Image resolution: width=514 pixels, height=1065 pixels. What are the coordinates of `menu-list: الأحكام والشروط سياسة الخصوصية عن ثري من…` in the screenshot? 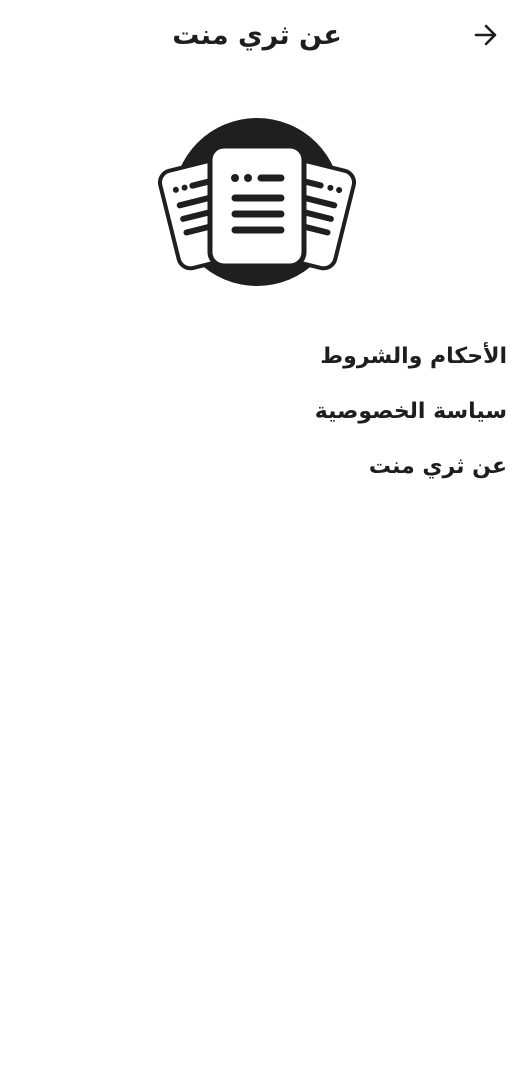 It's located at (297, 422).